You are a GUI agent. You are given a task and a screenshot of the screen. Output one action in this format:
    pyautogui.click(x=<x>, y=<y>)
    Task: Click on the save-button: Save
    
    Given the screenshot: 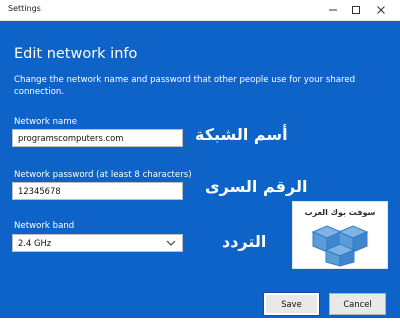 What is the action you would take?
    pyautogui.click(x=291, y=304)
    